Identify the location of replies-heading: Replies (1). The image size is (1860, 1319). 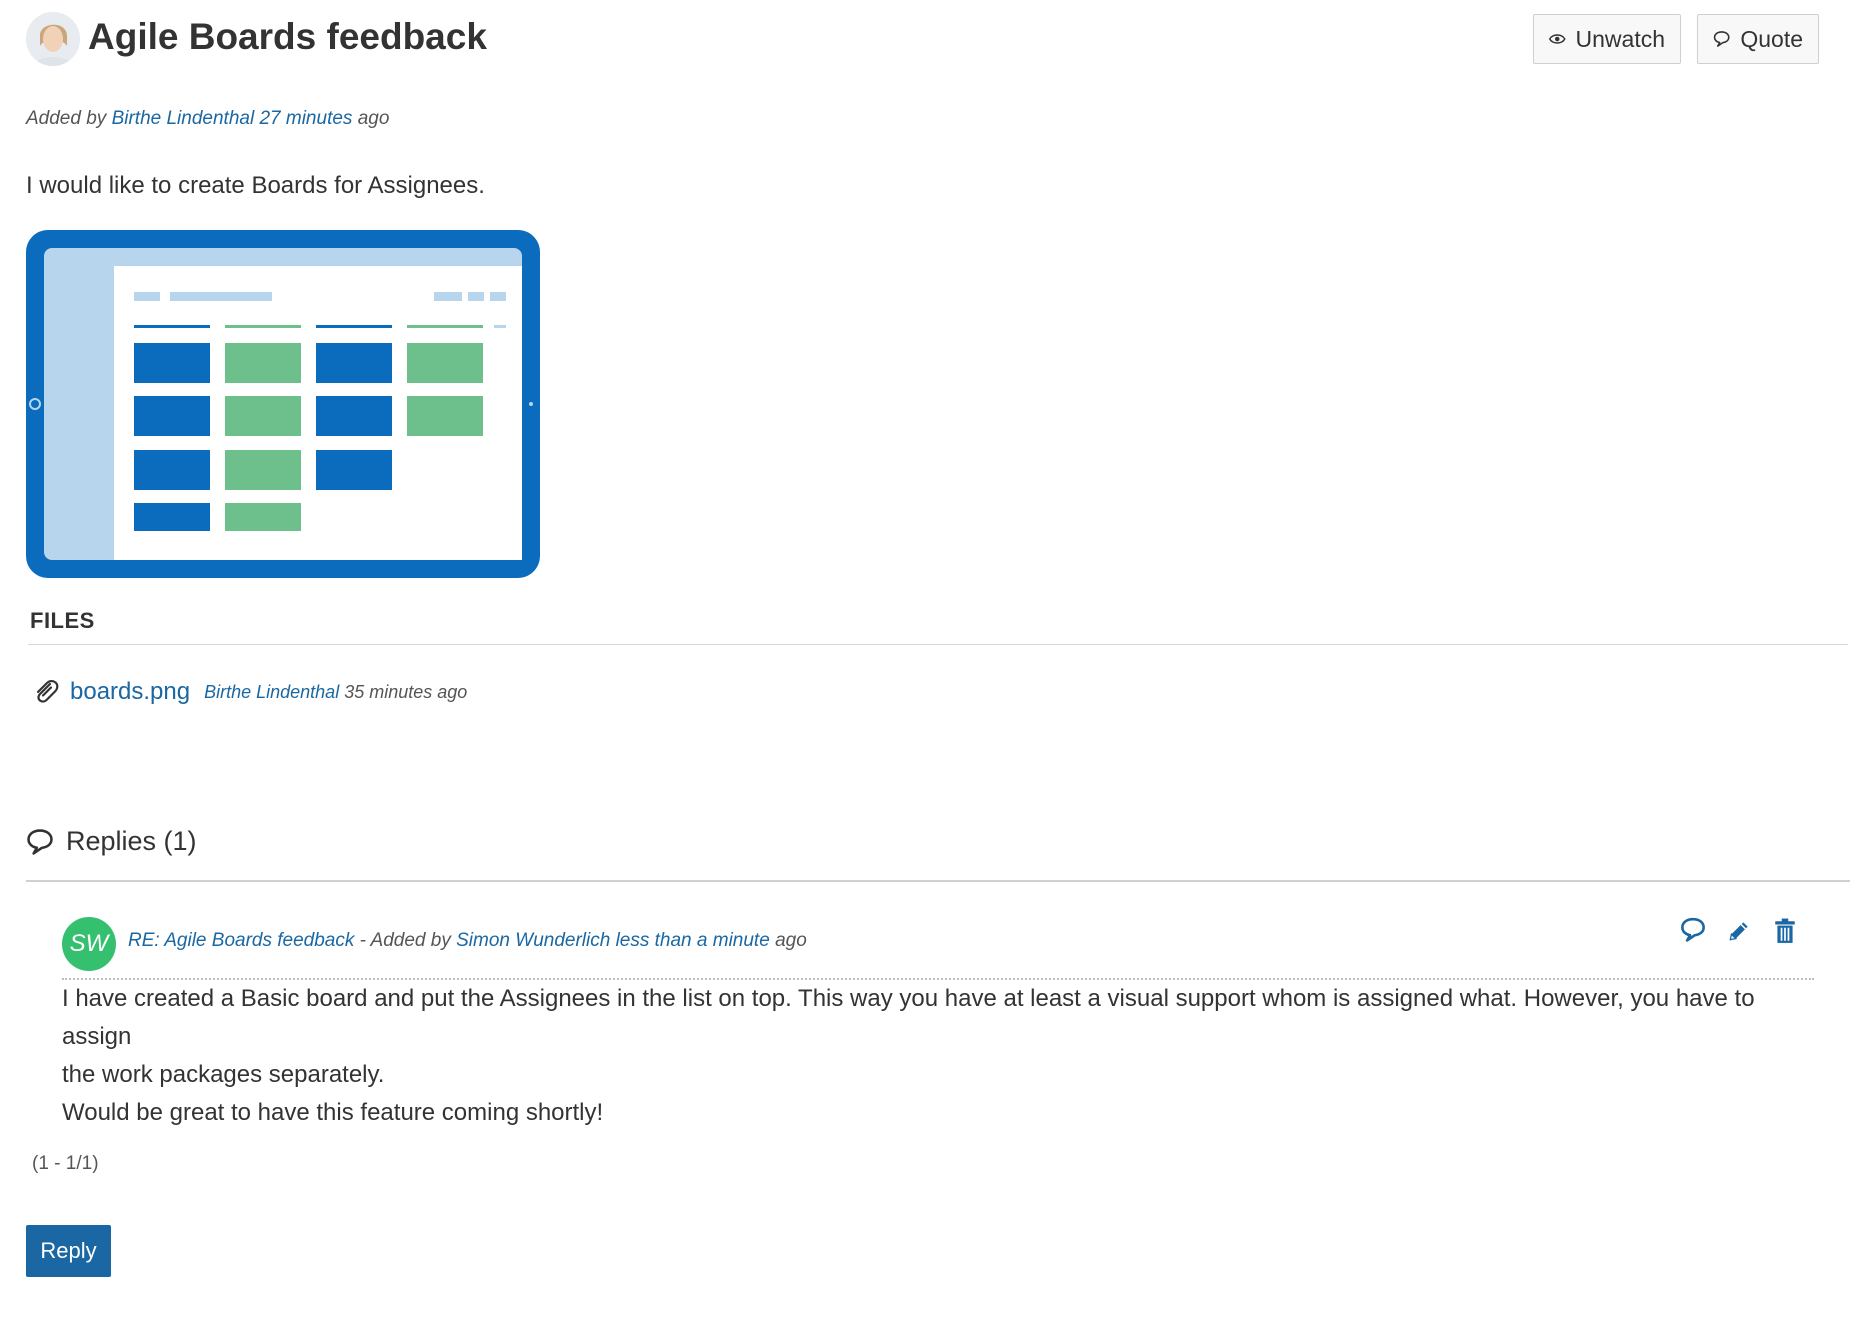
(131, 841).